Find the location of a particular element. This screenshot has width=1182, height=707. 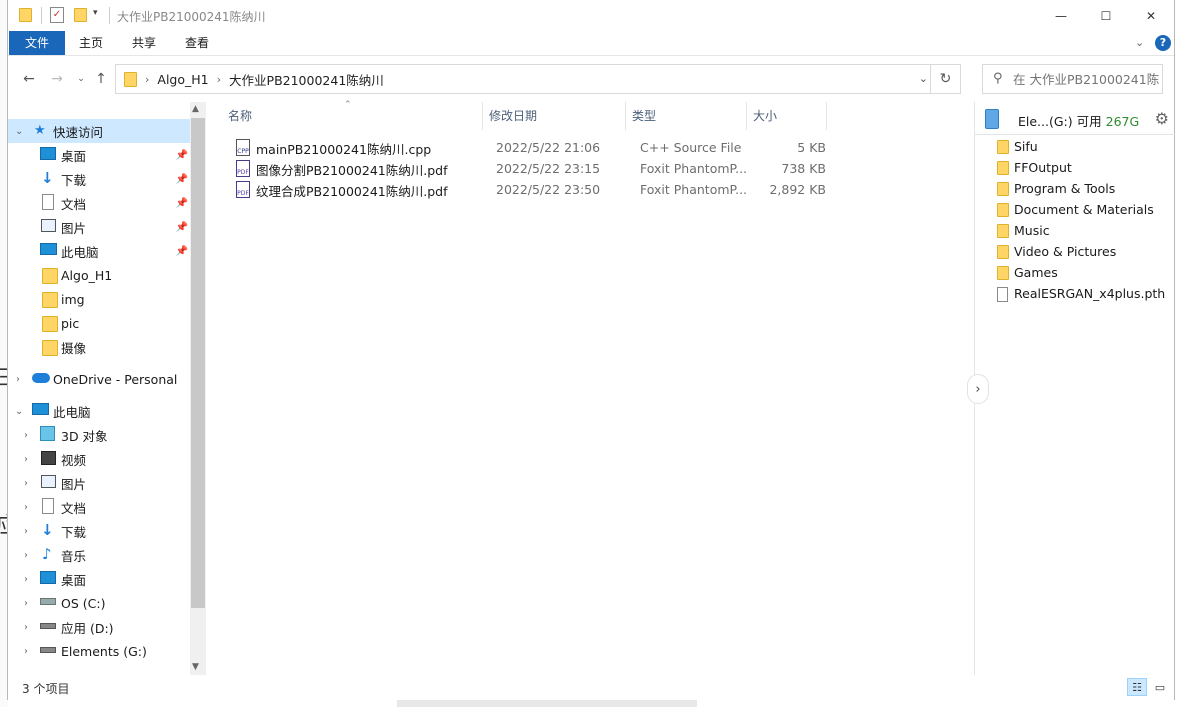

breadcrumb-item: 大作业PB21000241陈纳川 is located at coordinates (306, 79).